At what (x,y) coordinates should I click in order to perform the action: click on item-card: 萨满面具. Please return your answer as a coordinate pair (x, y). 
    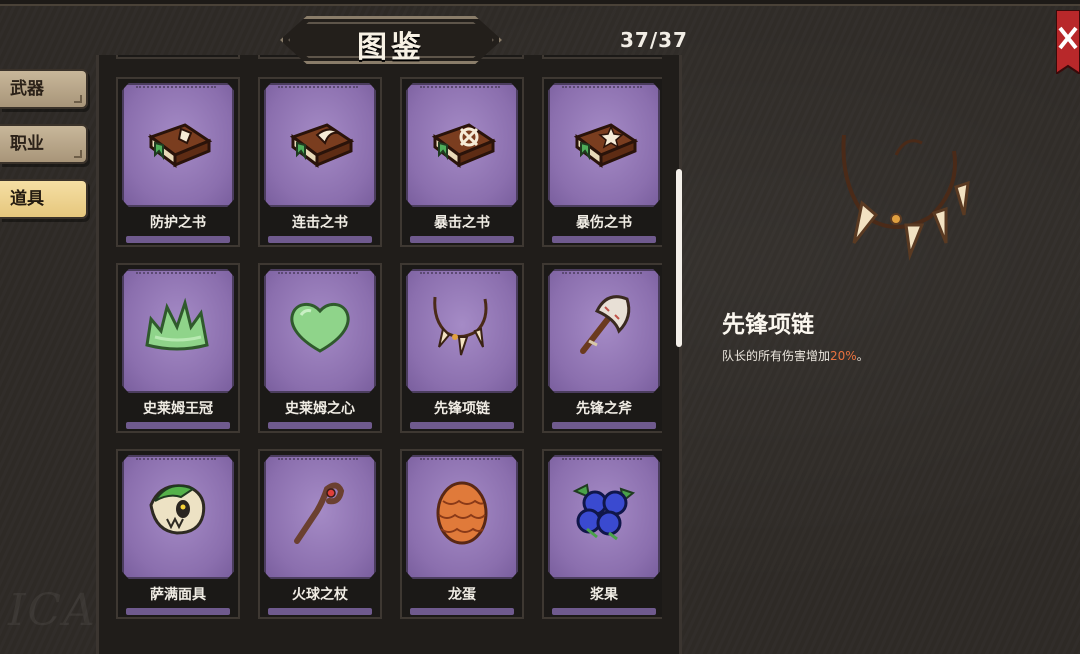
    Looking at the image, I should click on (178, 534).